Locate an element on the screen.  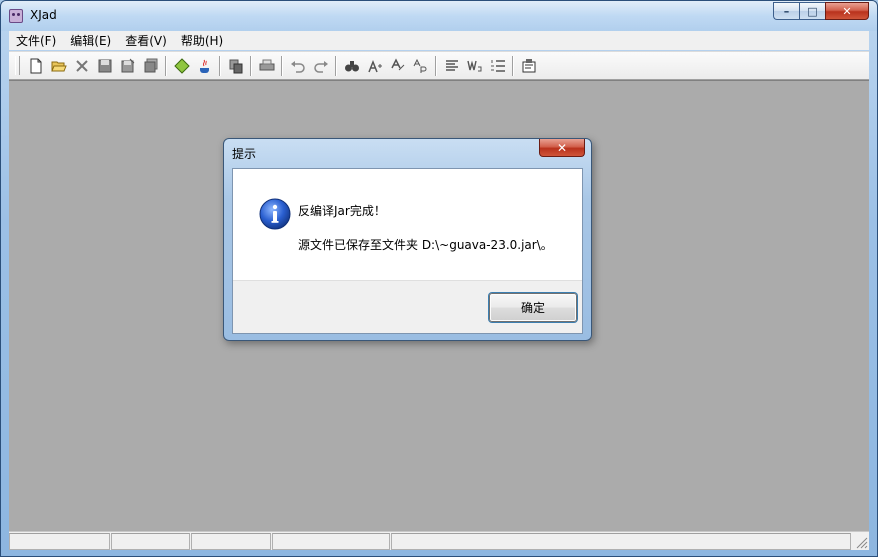
new-file-button is located at coordinates (35, 66).